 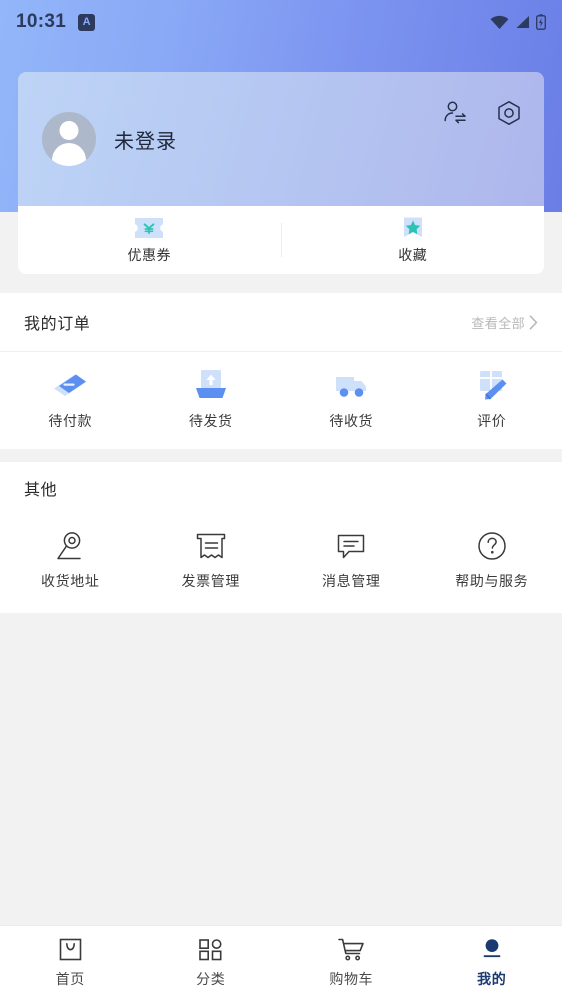 What do you see at coordinates (281, 488) in the screenshot?
I see `other-header: 其他` at bounding box center [281, 488].